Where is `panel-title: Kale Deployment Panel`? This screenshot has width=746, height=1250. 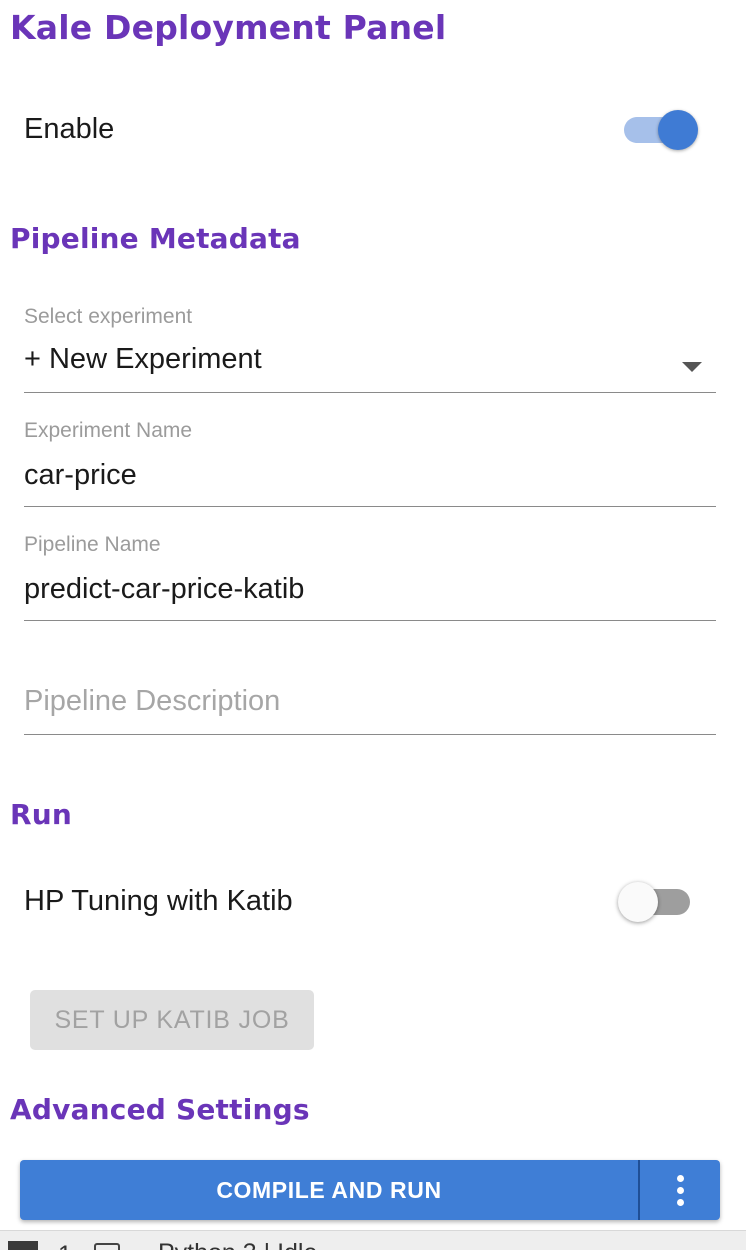
panel-title: Kale Deployment Panel is located at coordinates (228, 27).